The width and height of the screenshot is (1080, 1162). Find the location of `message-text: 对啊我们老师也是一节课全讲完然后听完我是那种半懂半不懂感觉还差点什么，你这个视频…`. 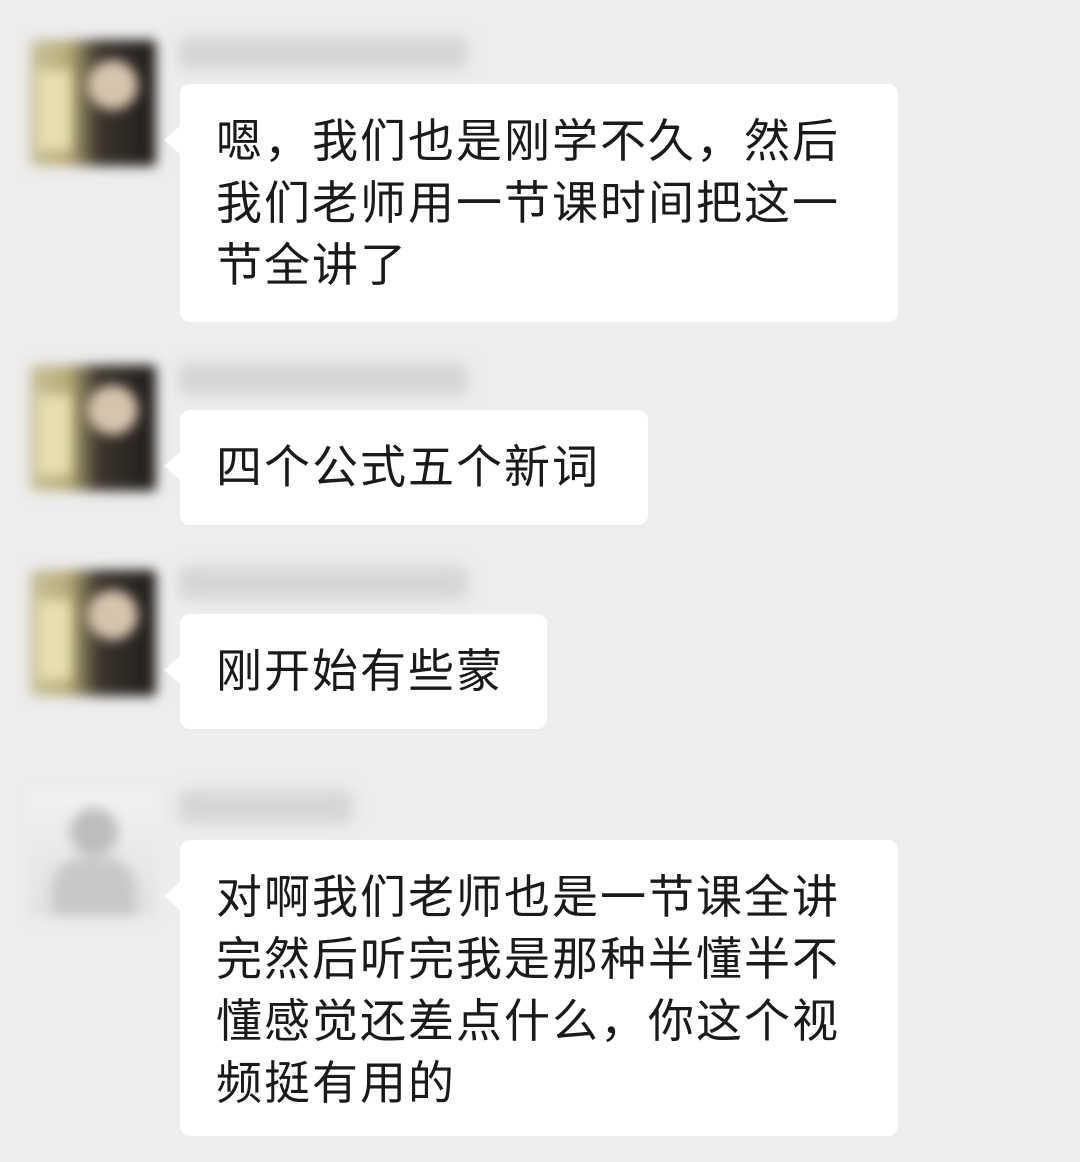

message-text: 对啊我们老师也是一节课全讲完然后听完我是那种半懂半不懂感觉还差点什么，你这个视频… is located at coordinates (528, 990).